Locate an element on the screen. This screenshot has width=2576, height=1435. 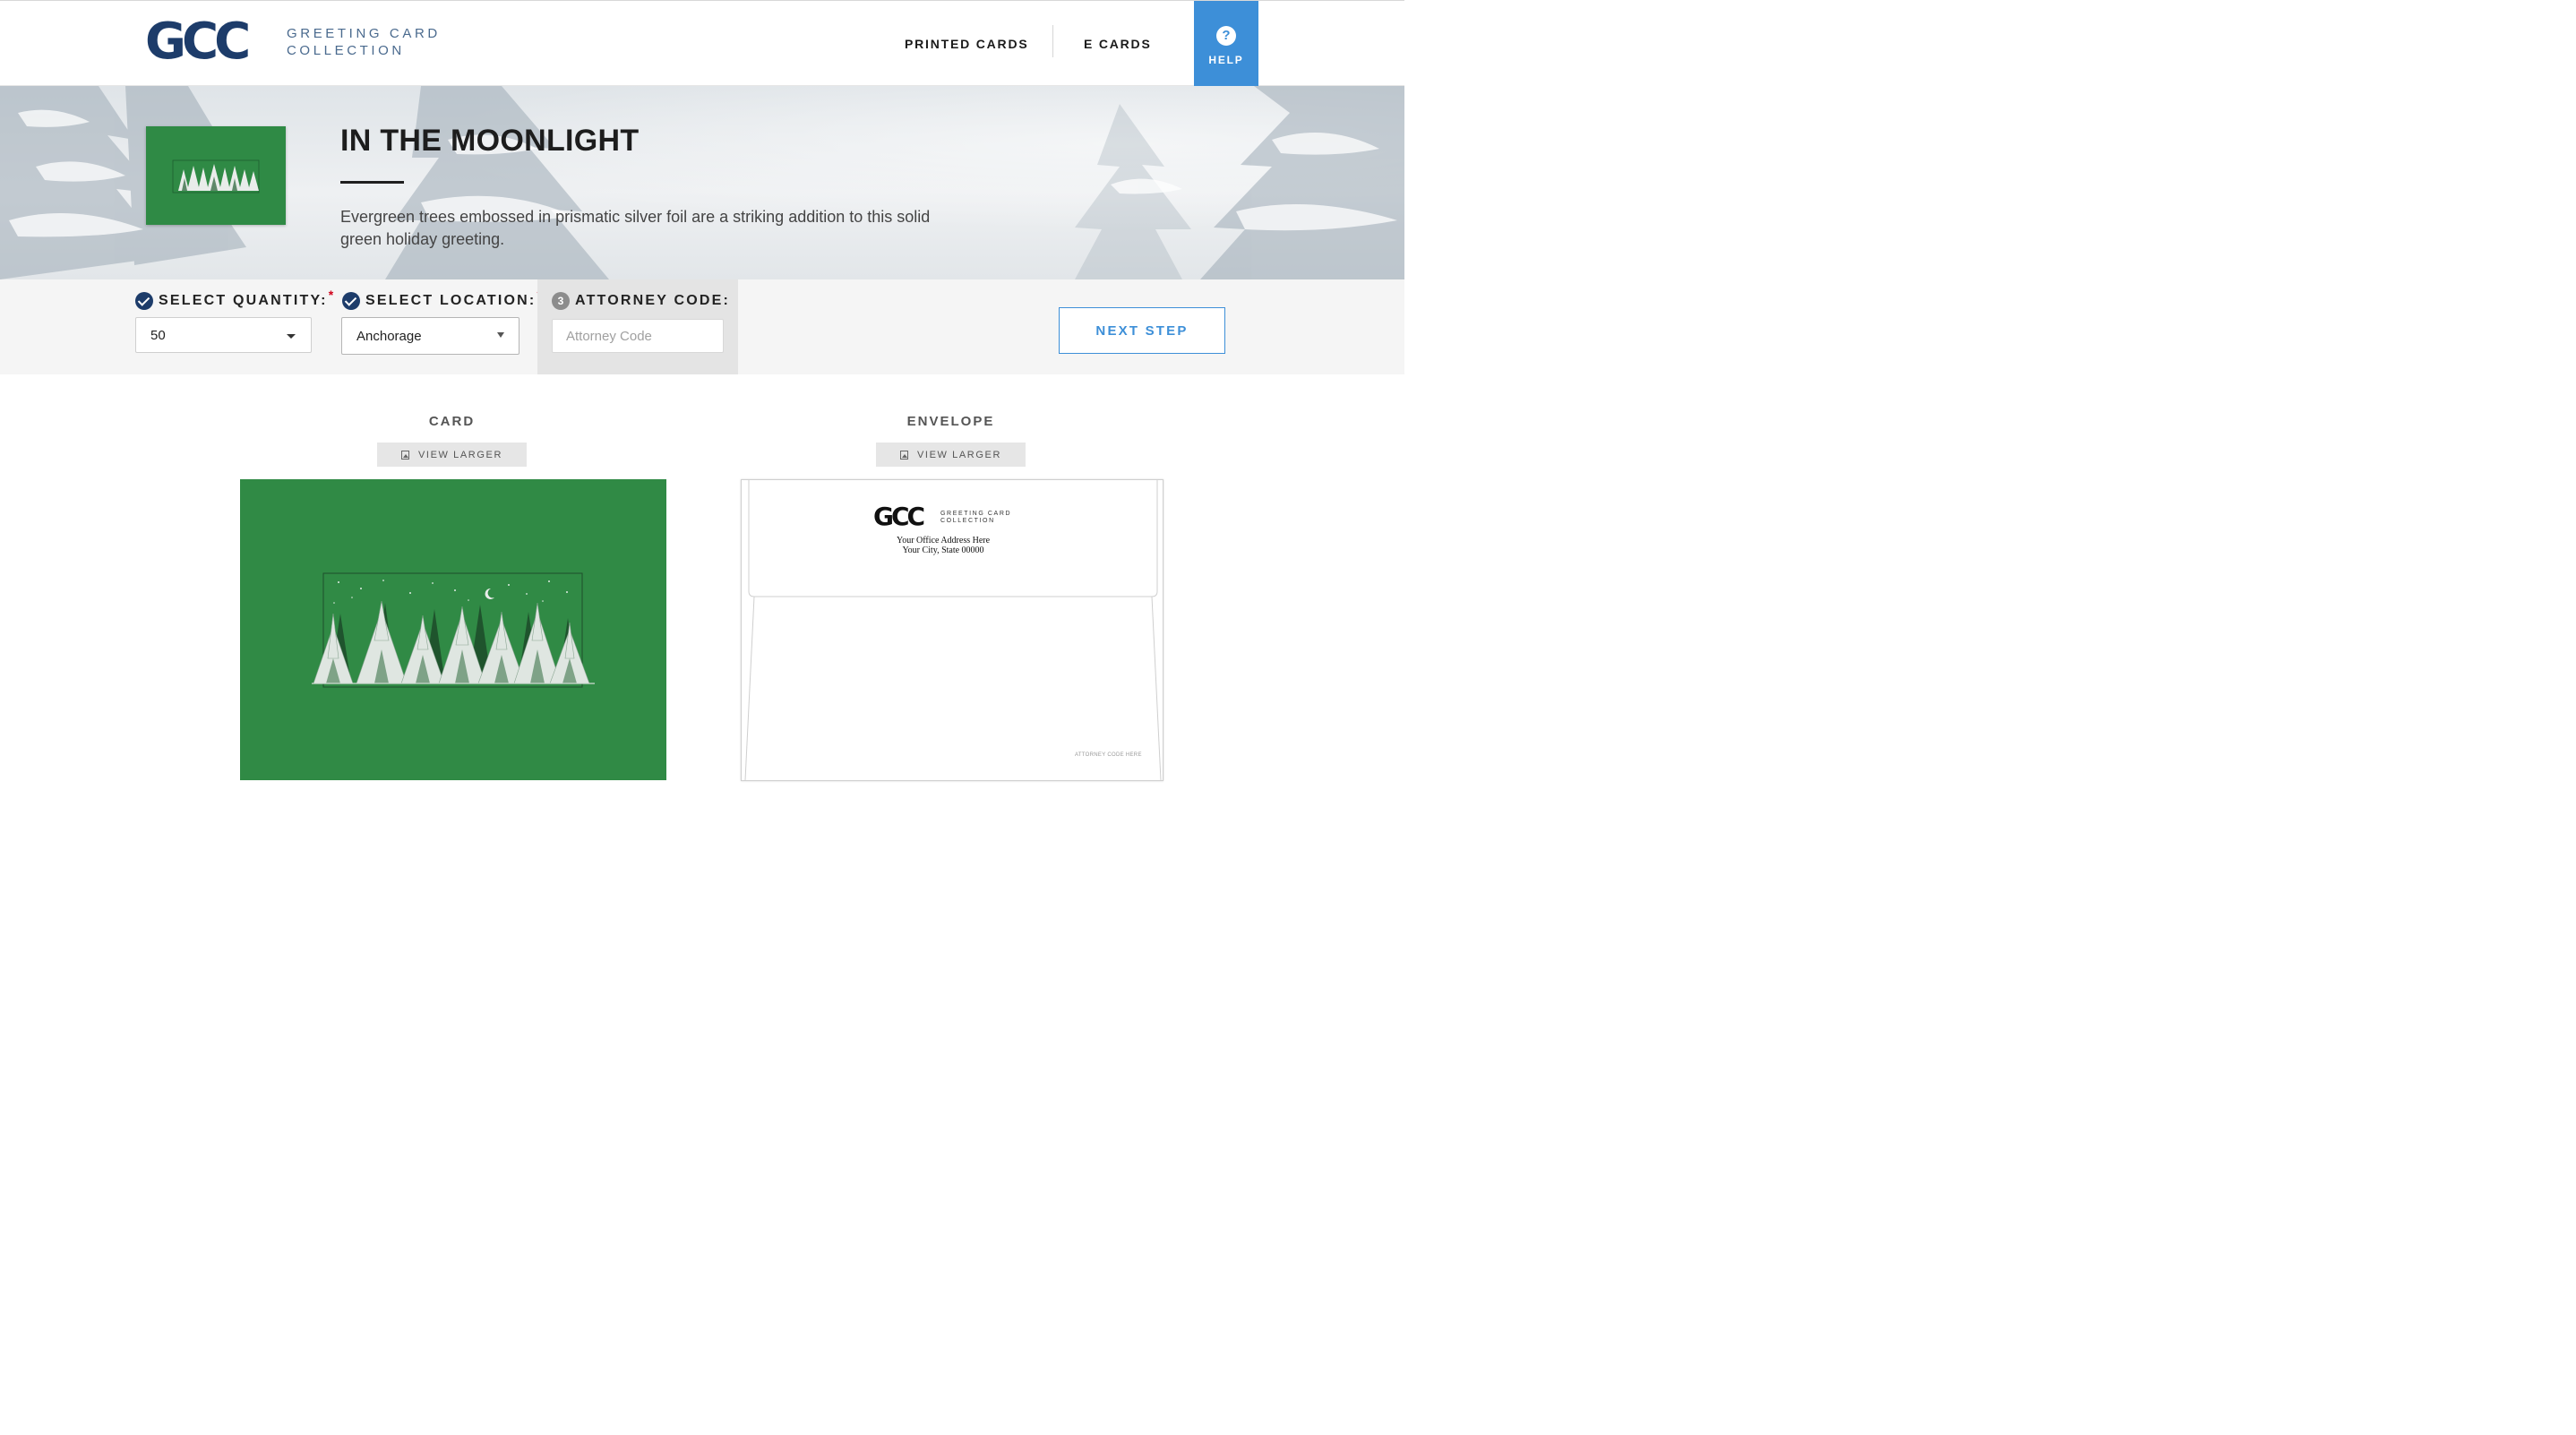
card-front-preview is located at coordinates (453, 629).